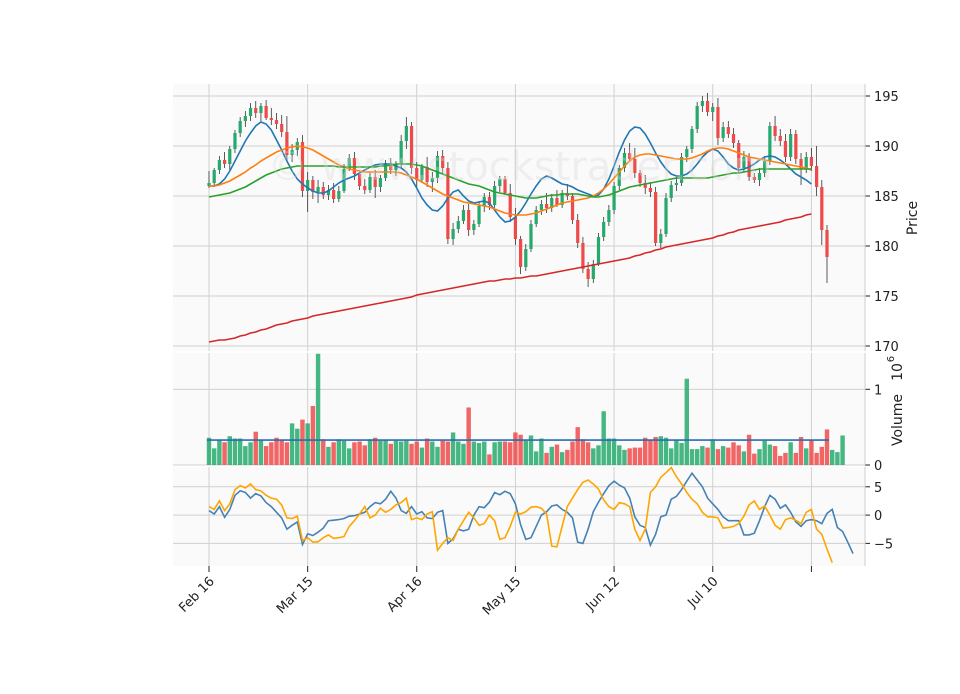  What do you see at coordinates (886, 147) in the screenshot?
I see `price-y-tick-label: 190` at bounding box center [886, 147].